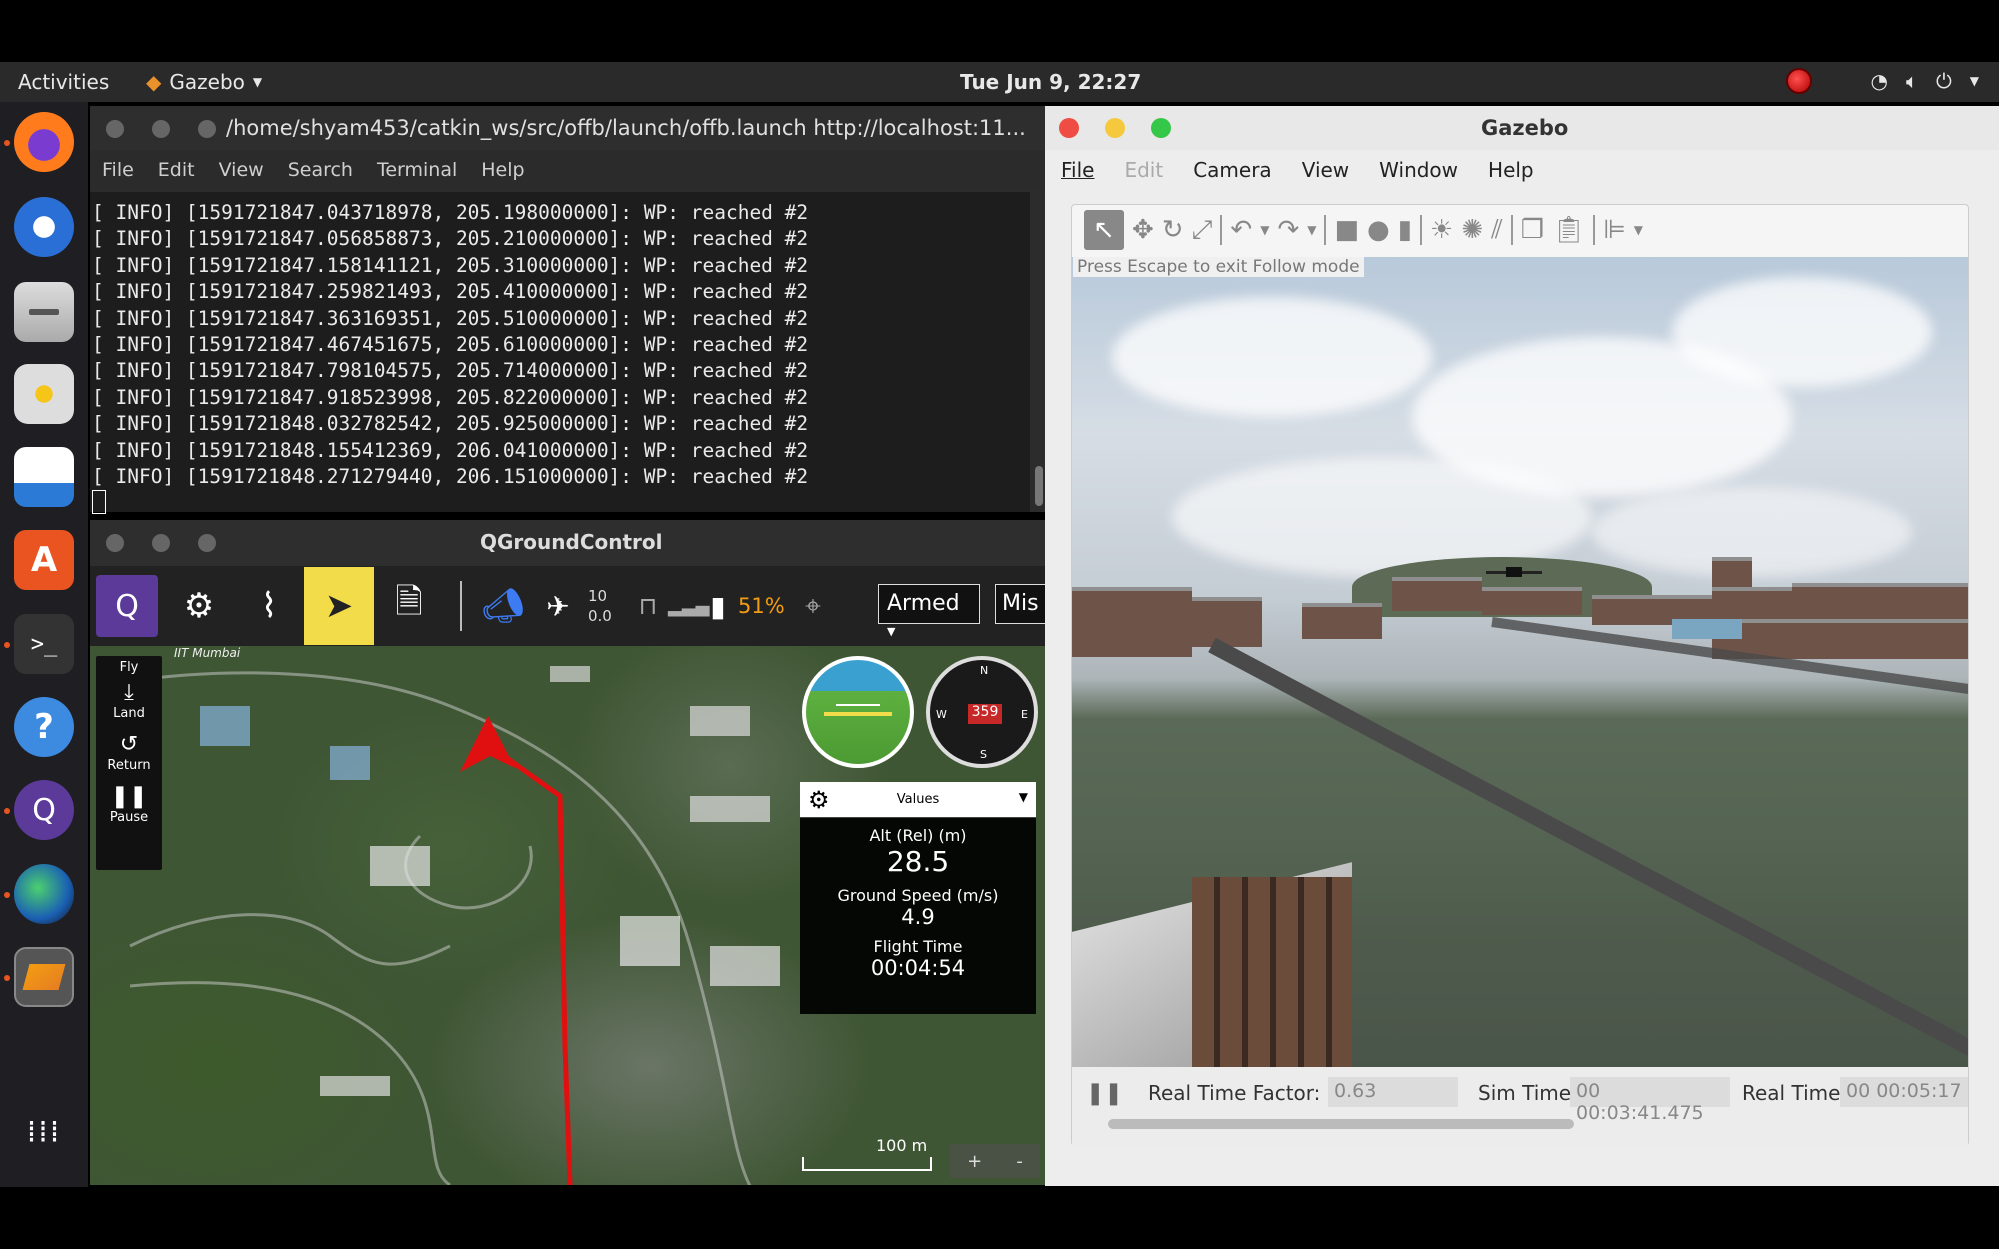 The height and width of the screenshot is (1249, 1999). What do you see at coordinates (290, 939) in the screenshot?
I see `road-outline` at bounding box center [290, 939].